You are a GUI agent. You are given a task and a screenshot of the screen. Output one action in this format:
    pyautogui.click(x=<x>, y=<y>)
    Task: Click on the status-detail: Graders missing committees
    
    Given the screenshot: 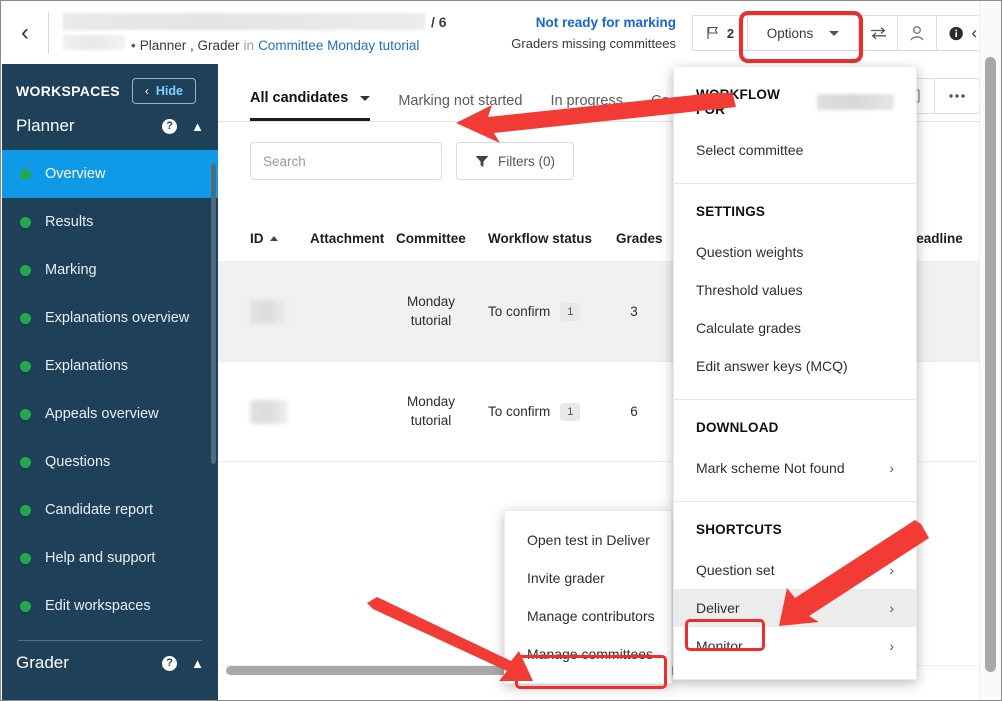 What is the action you would take?
    pyautogui.click(x=593, y=43)
    